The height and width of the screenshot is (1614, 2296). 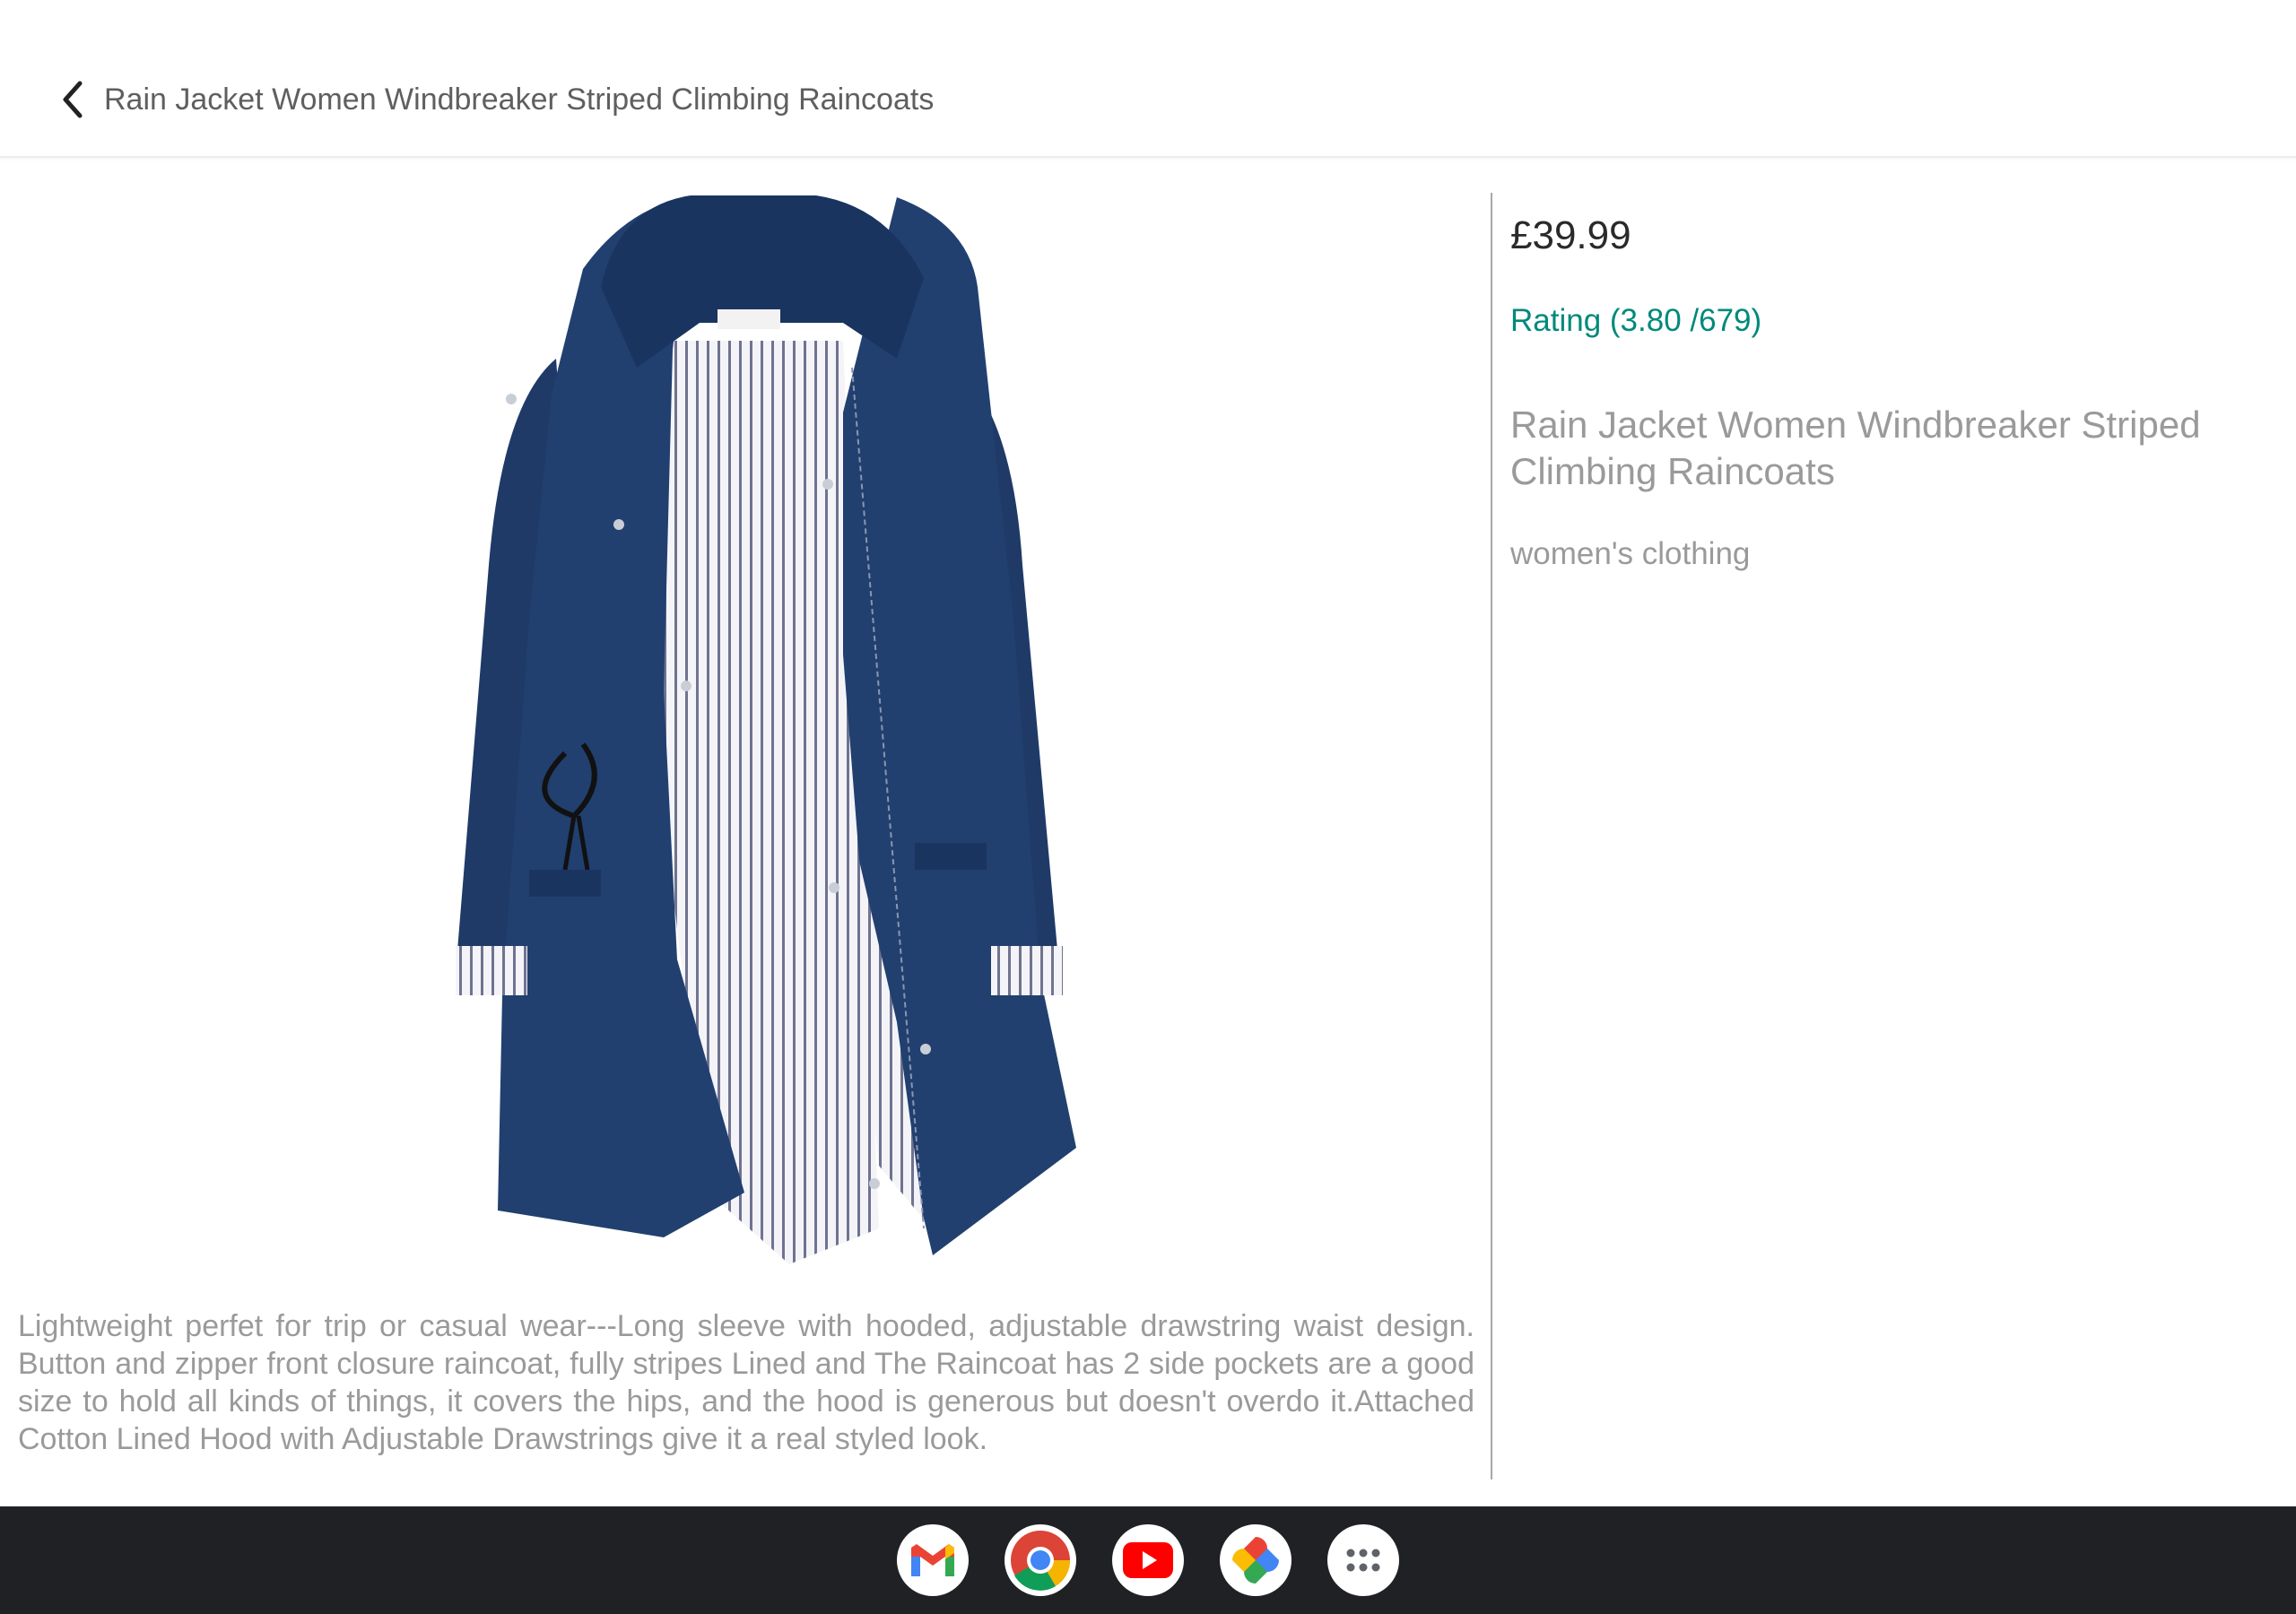 I want to click on product-category: women's clothing, so click(x=1630, y=553).